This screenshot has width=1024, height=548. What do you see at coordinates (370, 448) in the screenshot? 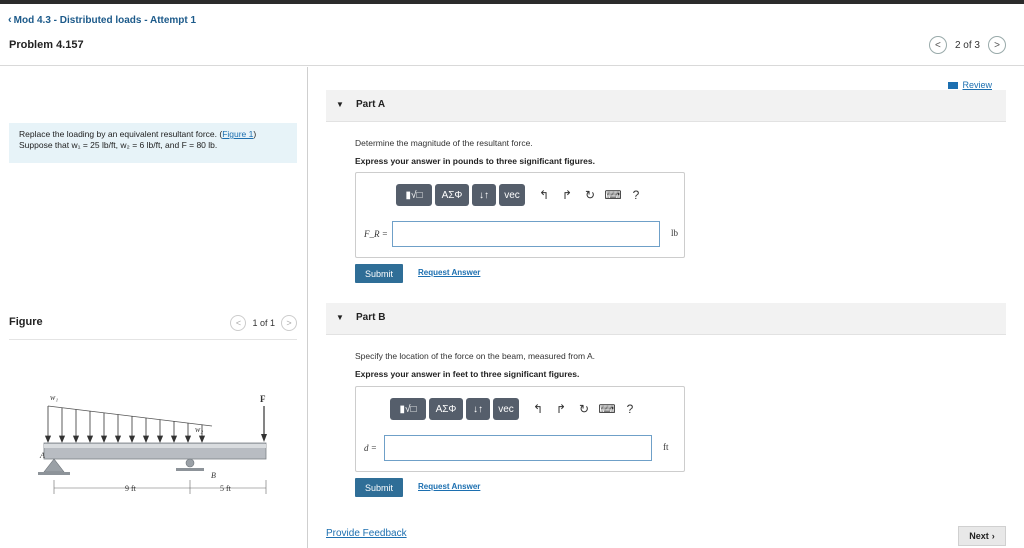
I see `part-b-label: d =` at bounding box center [370, 448].